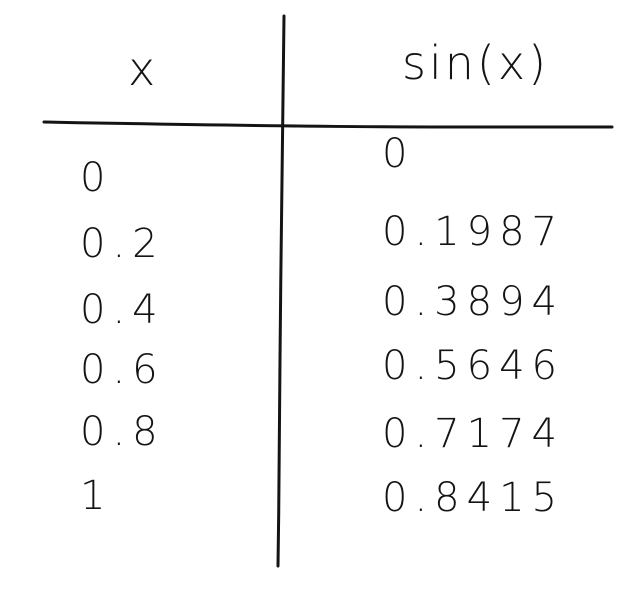 Image resolution: width=640 pixels, height=594 pixels. I want to click on table-row-sin: 0.7174, so click(473, 434).